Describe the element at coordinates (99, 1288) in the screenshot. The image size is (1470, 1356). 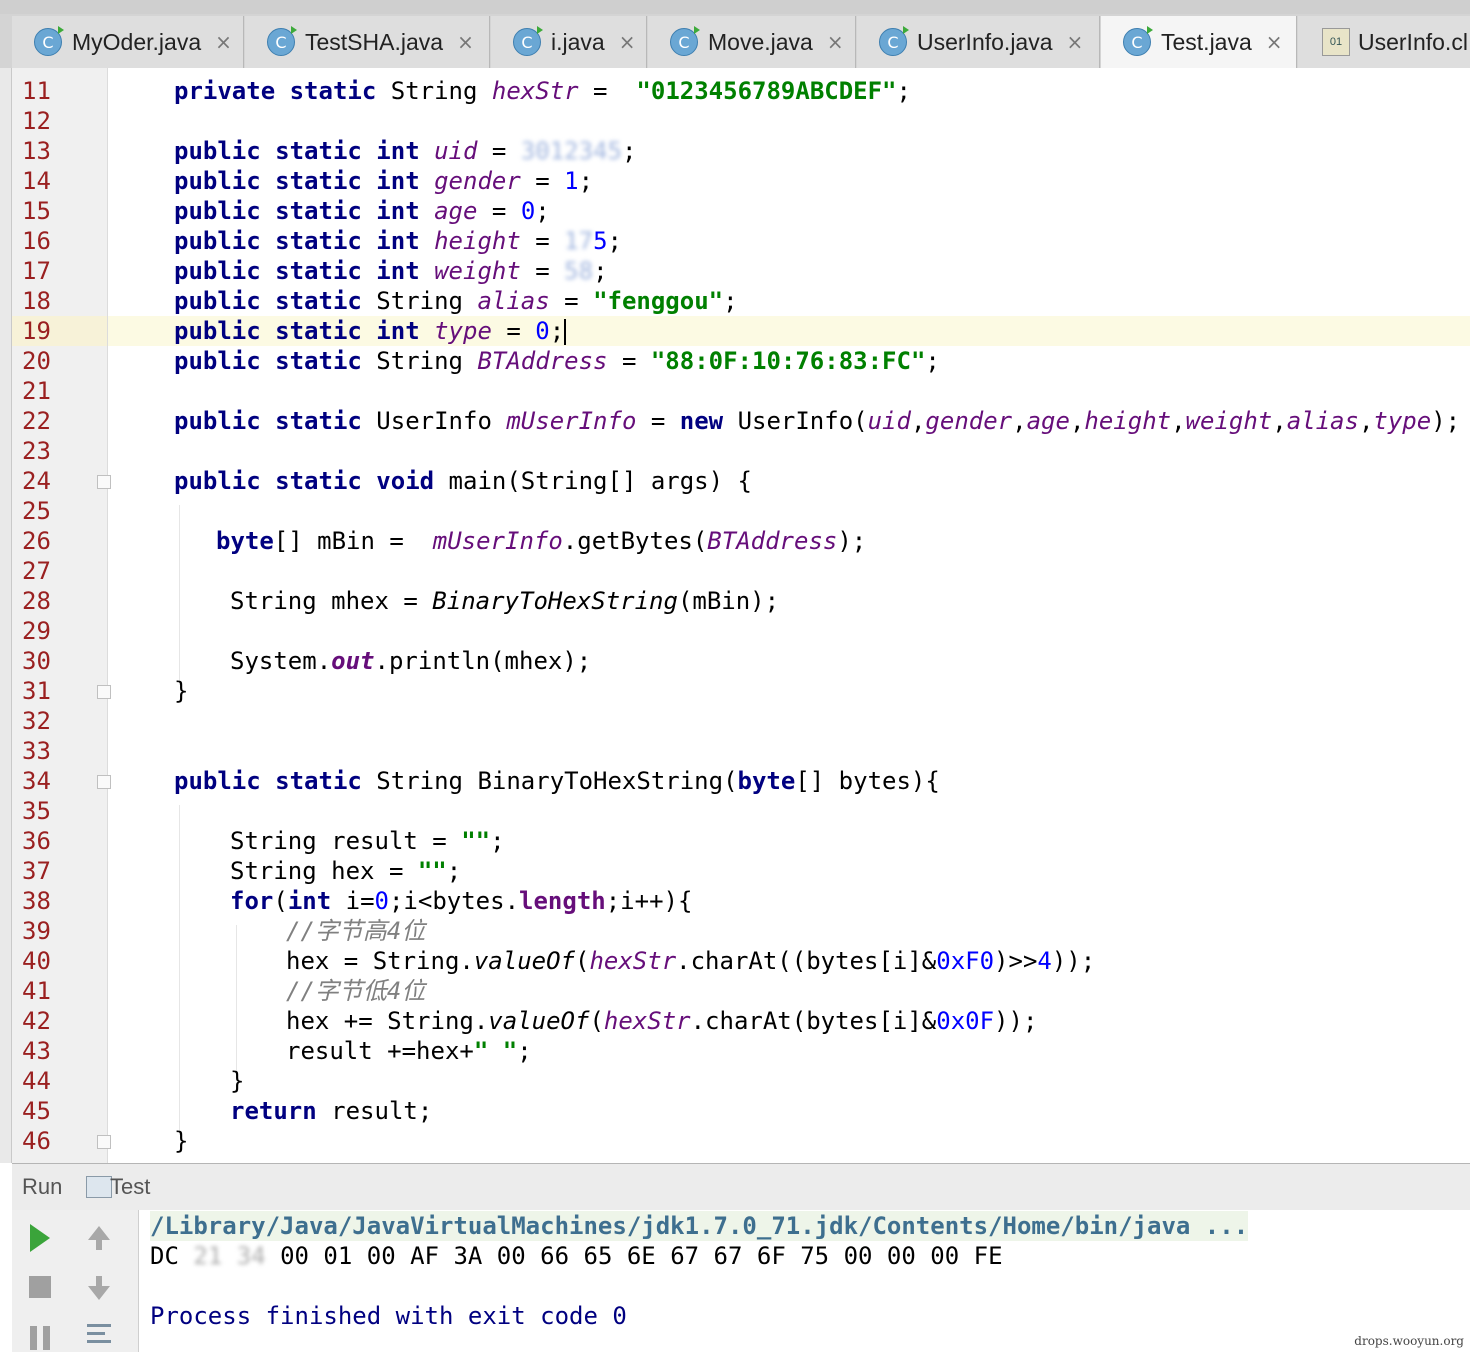
I see `down-arrow-icon` at that location.